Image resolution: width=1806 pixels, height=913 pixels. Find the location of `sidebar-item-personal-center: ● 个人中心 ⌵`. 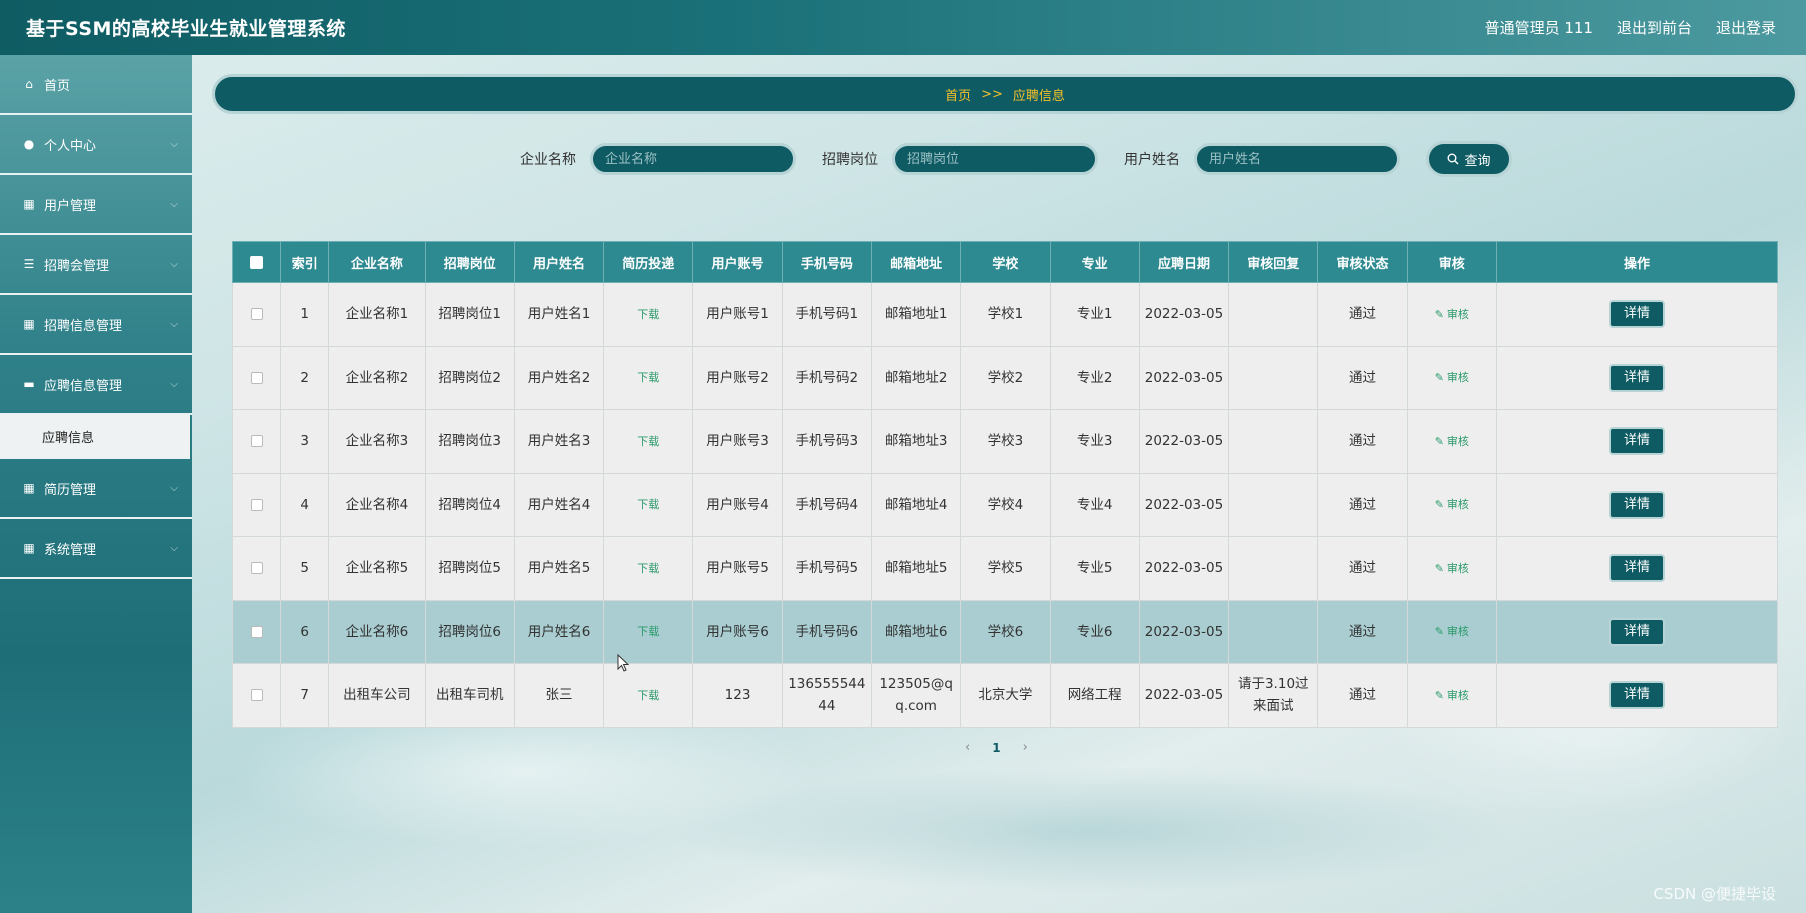

sidebar-item-personal-center: ● 个人中心 ⌵ is located at coordinates (96, 145).